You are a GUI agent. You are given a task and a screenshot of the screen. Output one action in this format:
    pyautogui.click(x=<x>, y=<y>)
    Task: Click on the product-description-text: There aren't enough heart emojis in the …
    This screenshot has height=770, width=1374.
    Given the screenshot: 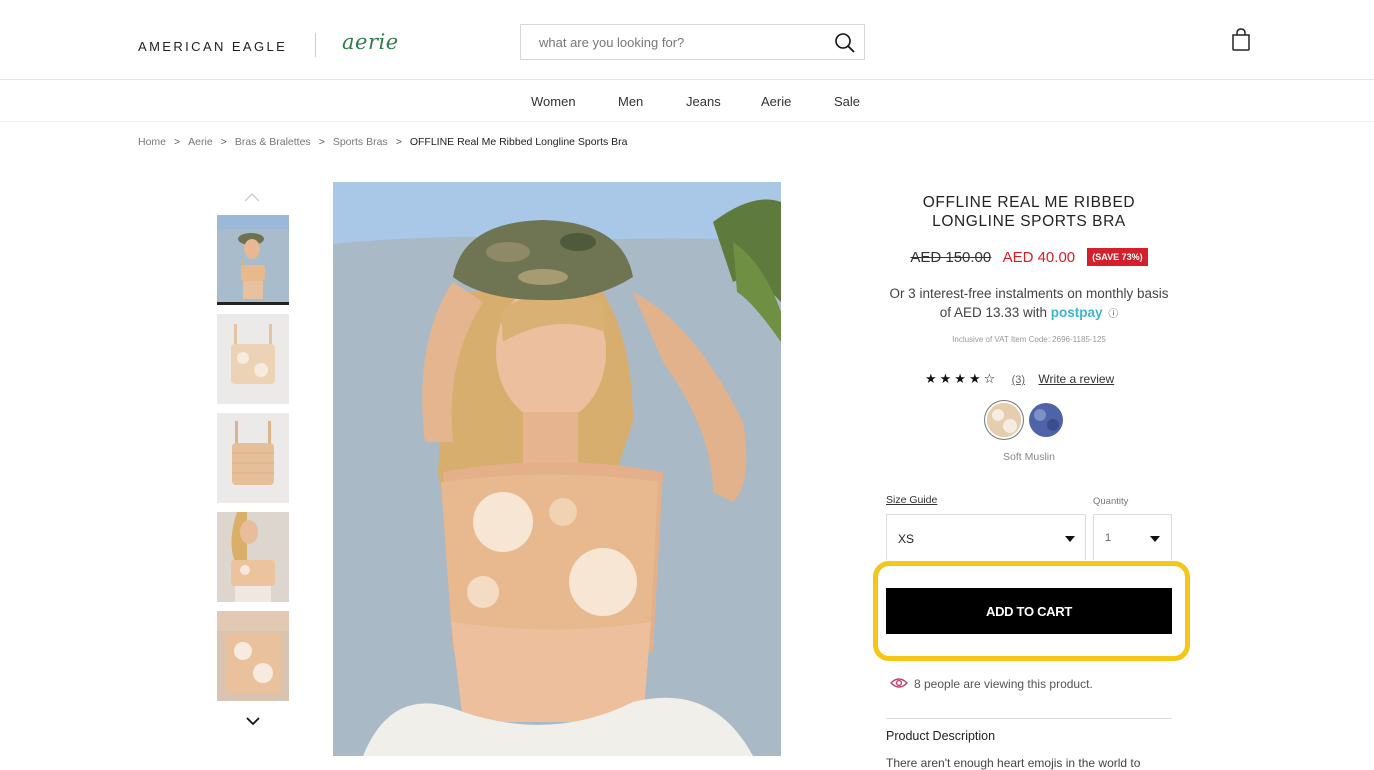 What is the action you would take?
    pyautogui.click(x=1013, y=763)
    